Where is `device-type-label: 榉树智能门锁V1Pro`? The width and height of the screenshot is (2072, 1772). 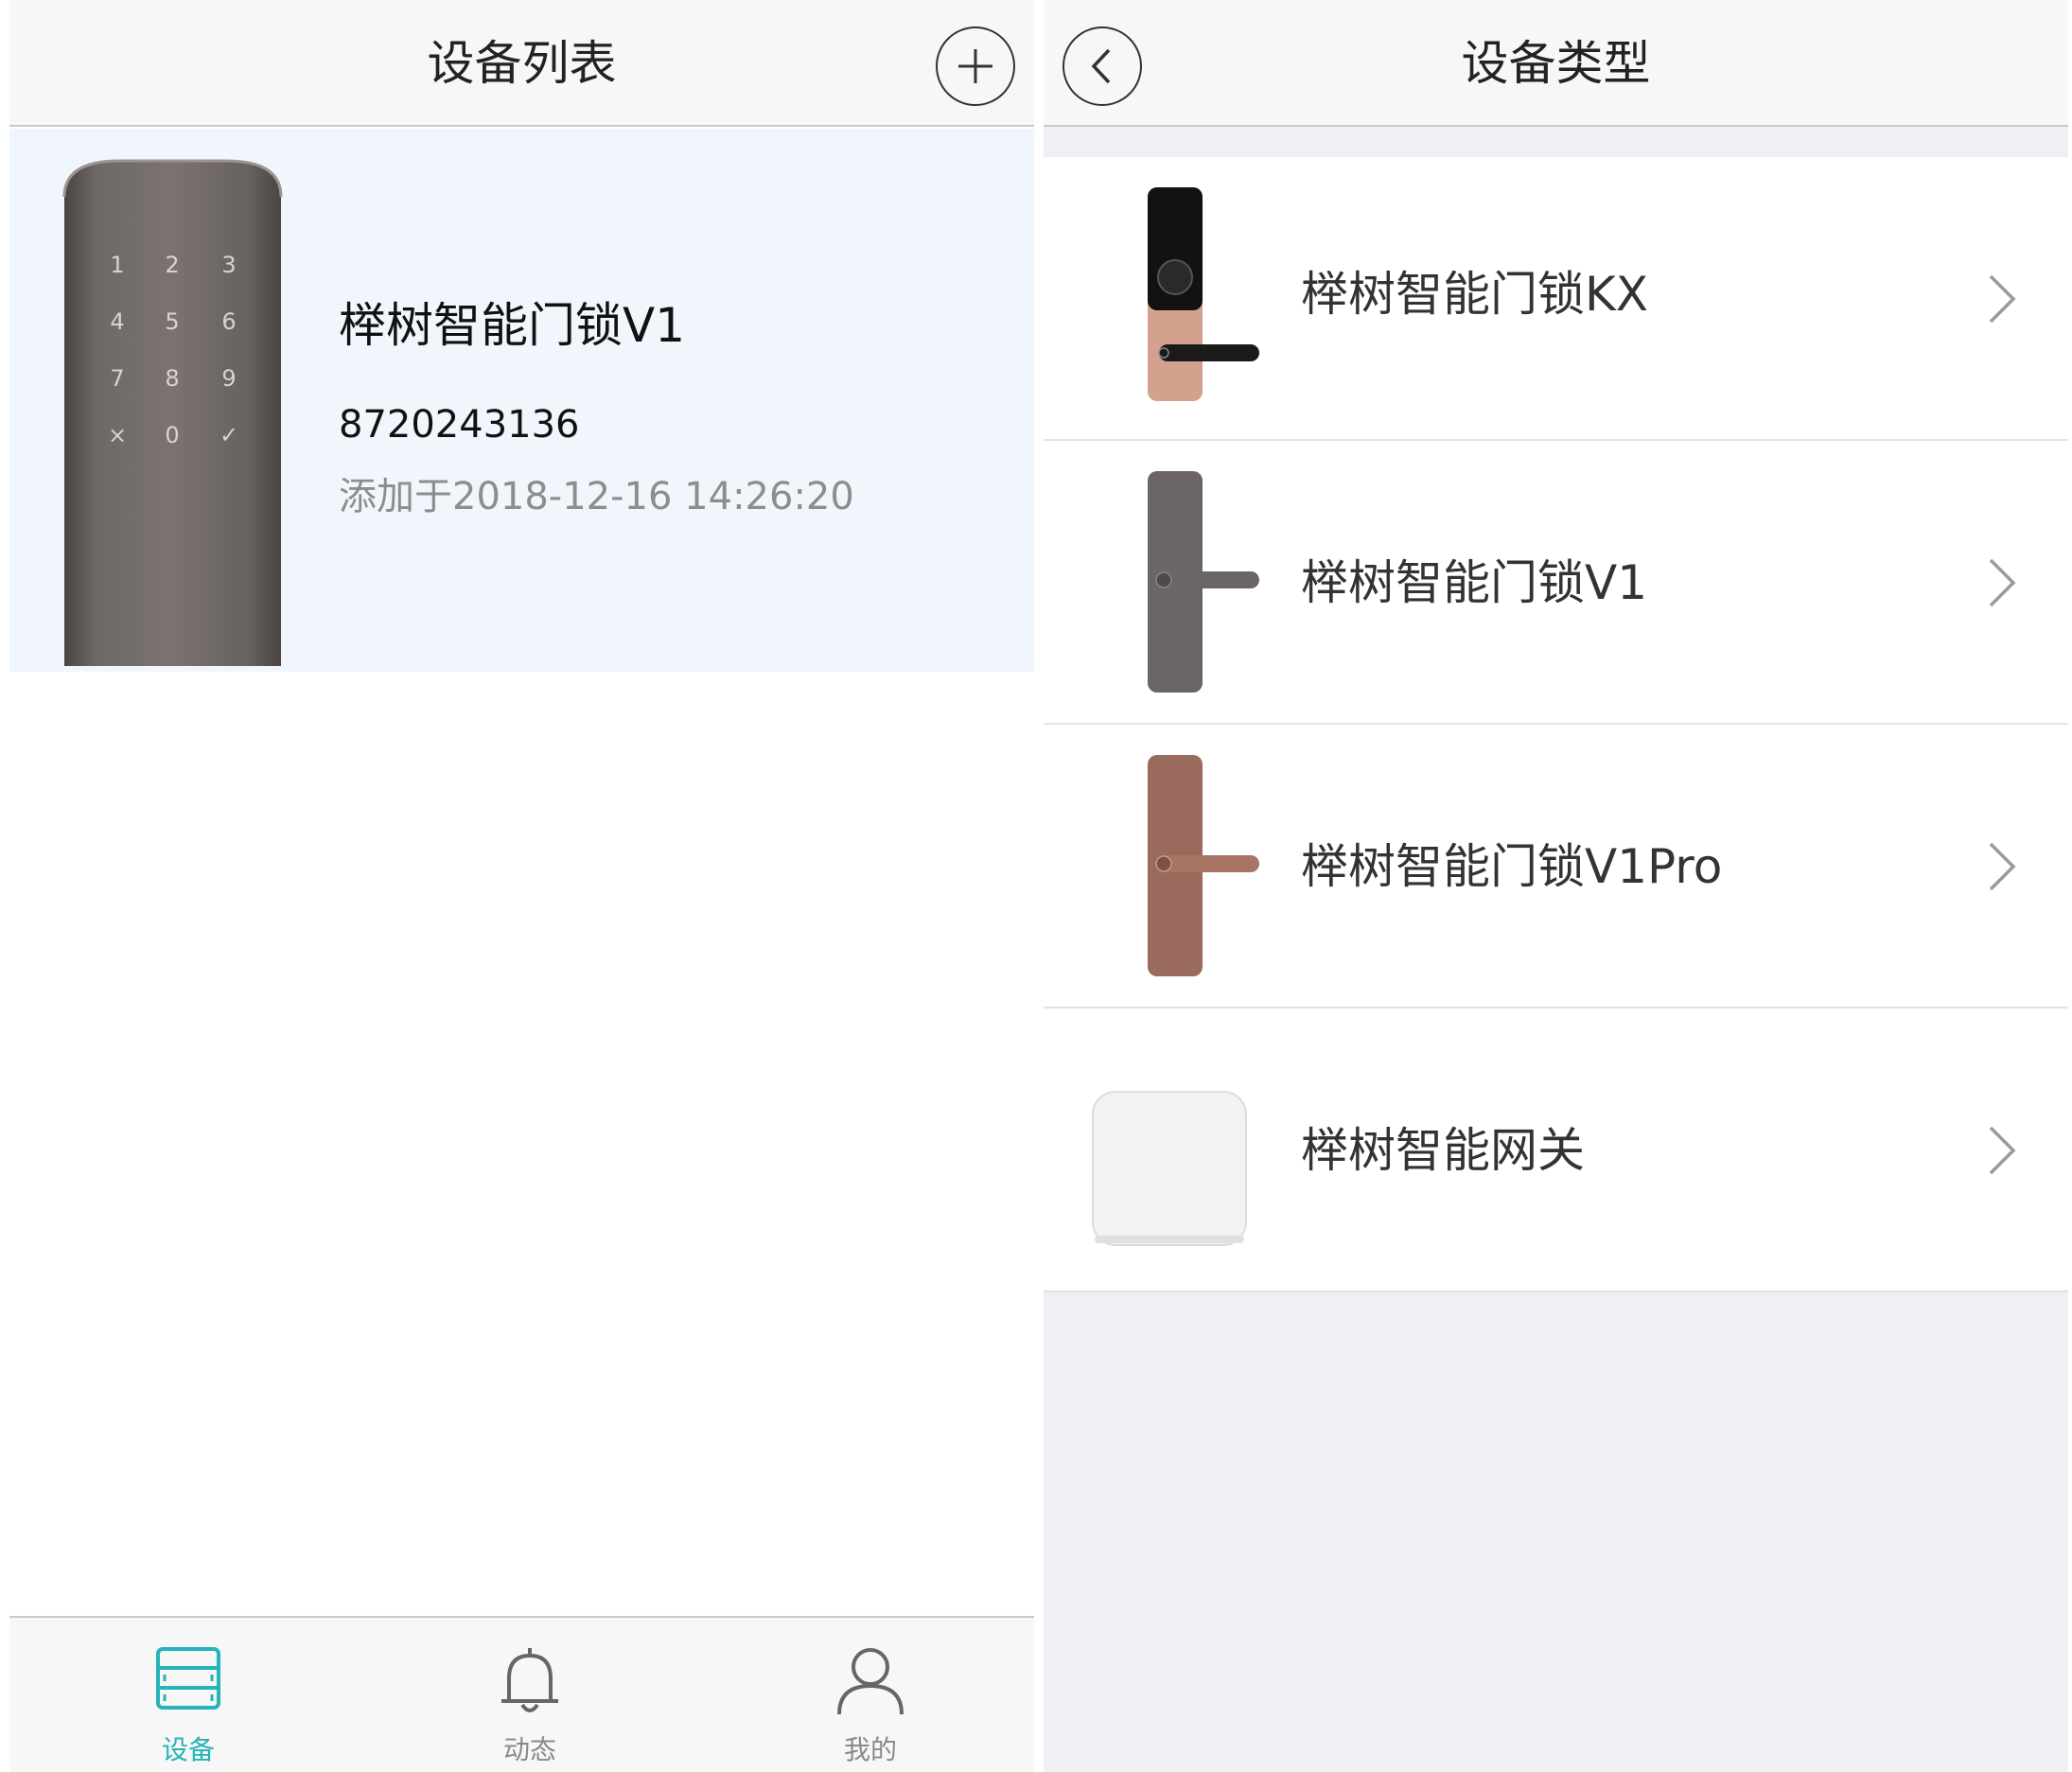
device-type-label: 榉树智能门锁V1Pro is located at coordinates (1512, 867).